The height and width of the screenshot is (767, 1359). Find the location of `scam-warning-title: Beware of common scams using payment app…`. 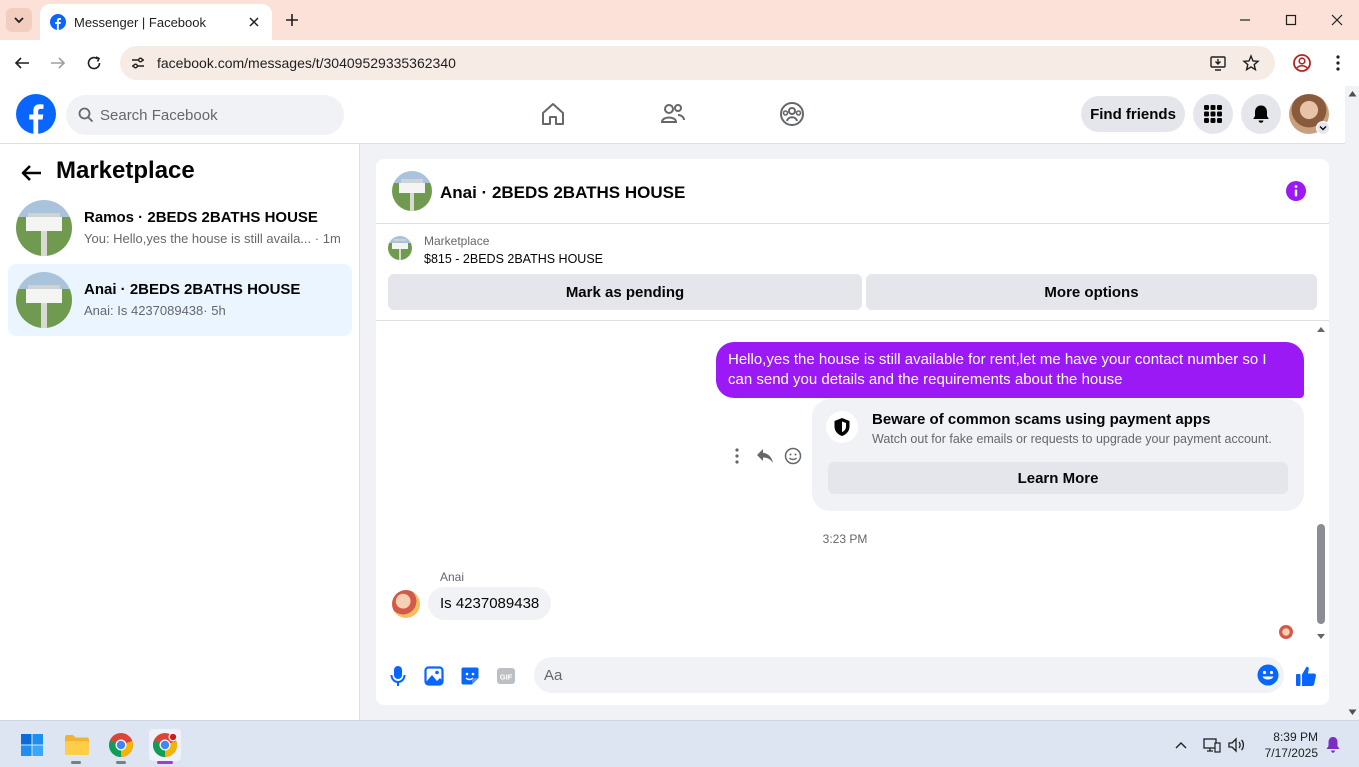

scam-warning-title: Beware of common scams using payment app… is located at coordinates (1041, 419).